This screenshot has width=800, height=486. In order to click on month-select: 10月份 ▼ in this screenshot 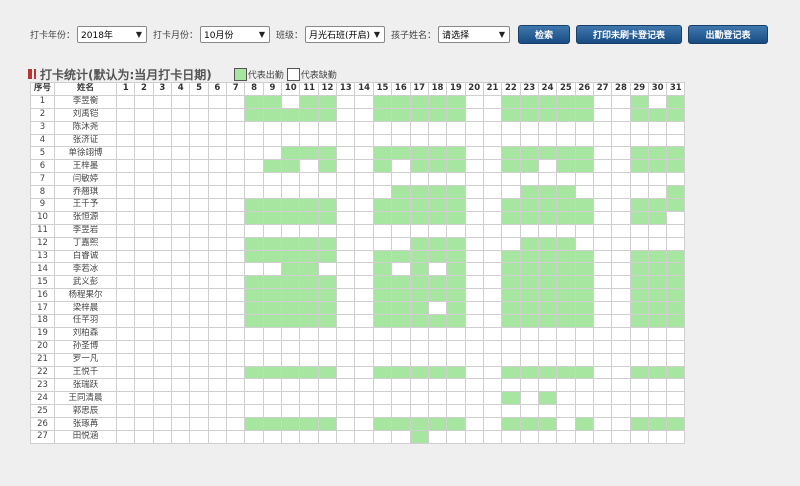, I will do `click(235, 34)`.